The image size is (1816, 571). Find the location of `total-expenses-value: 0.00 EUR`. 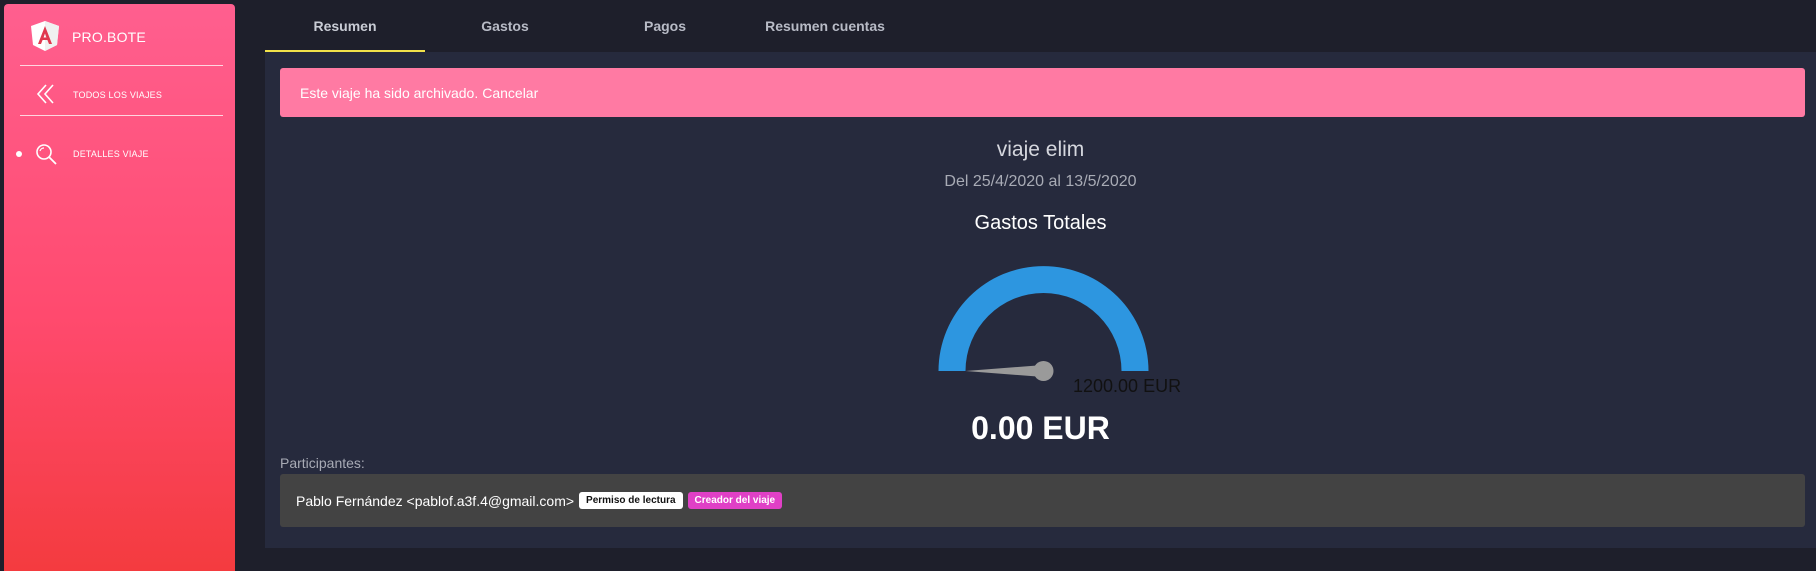

total-expenses-value: 0.00 EUR is located at coordinates (1040, 428).